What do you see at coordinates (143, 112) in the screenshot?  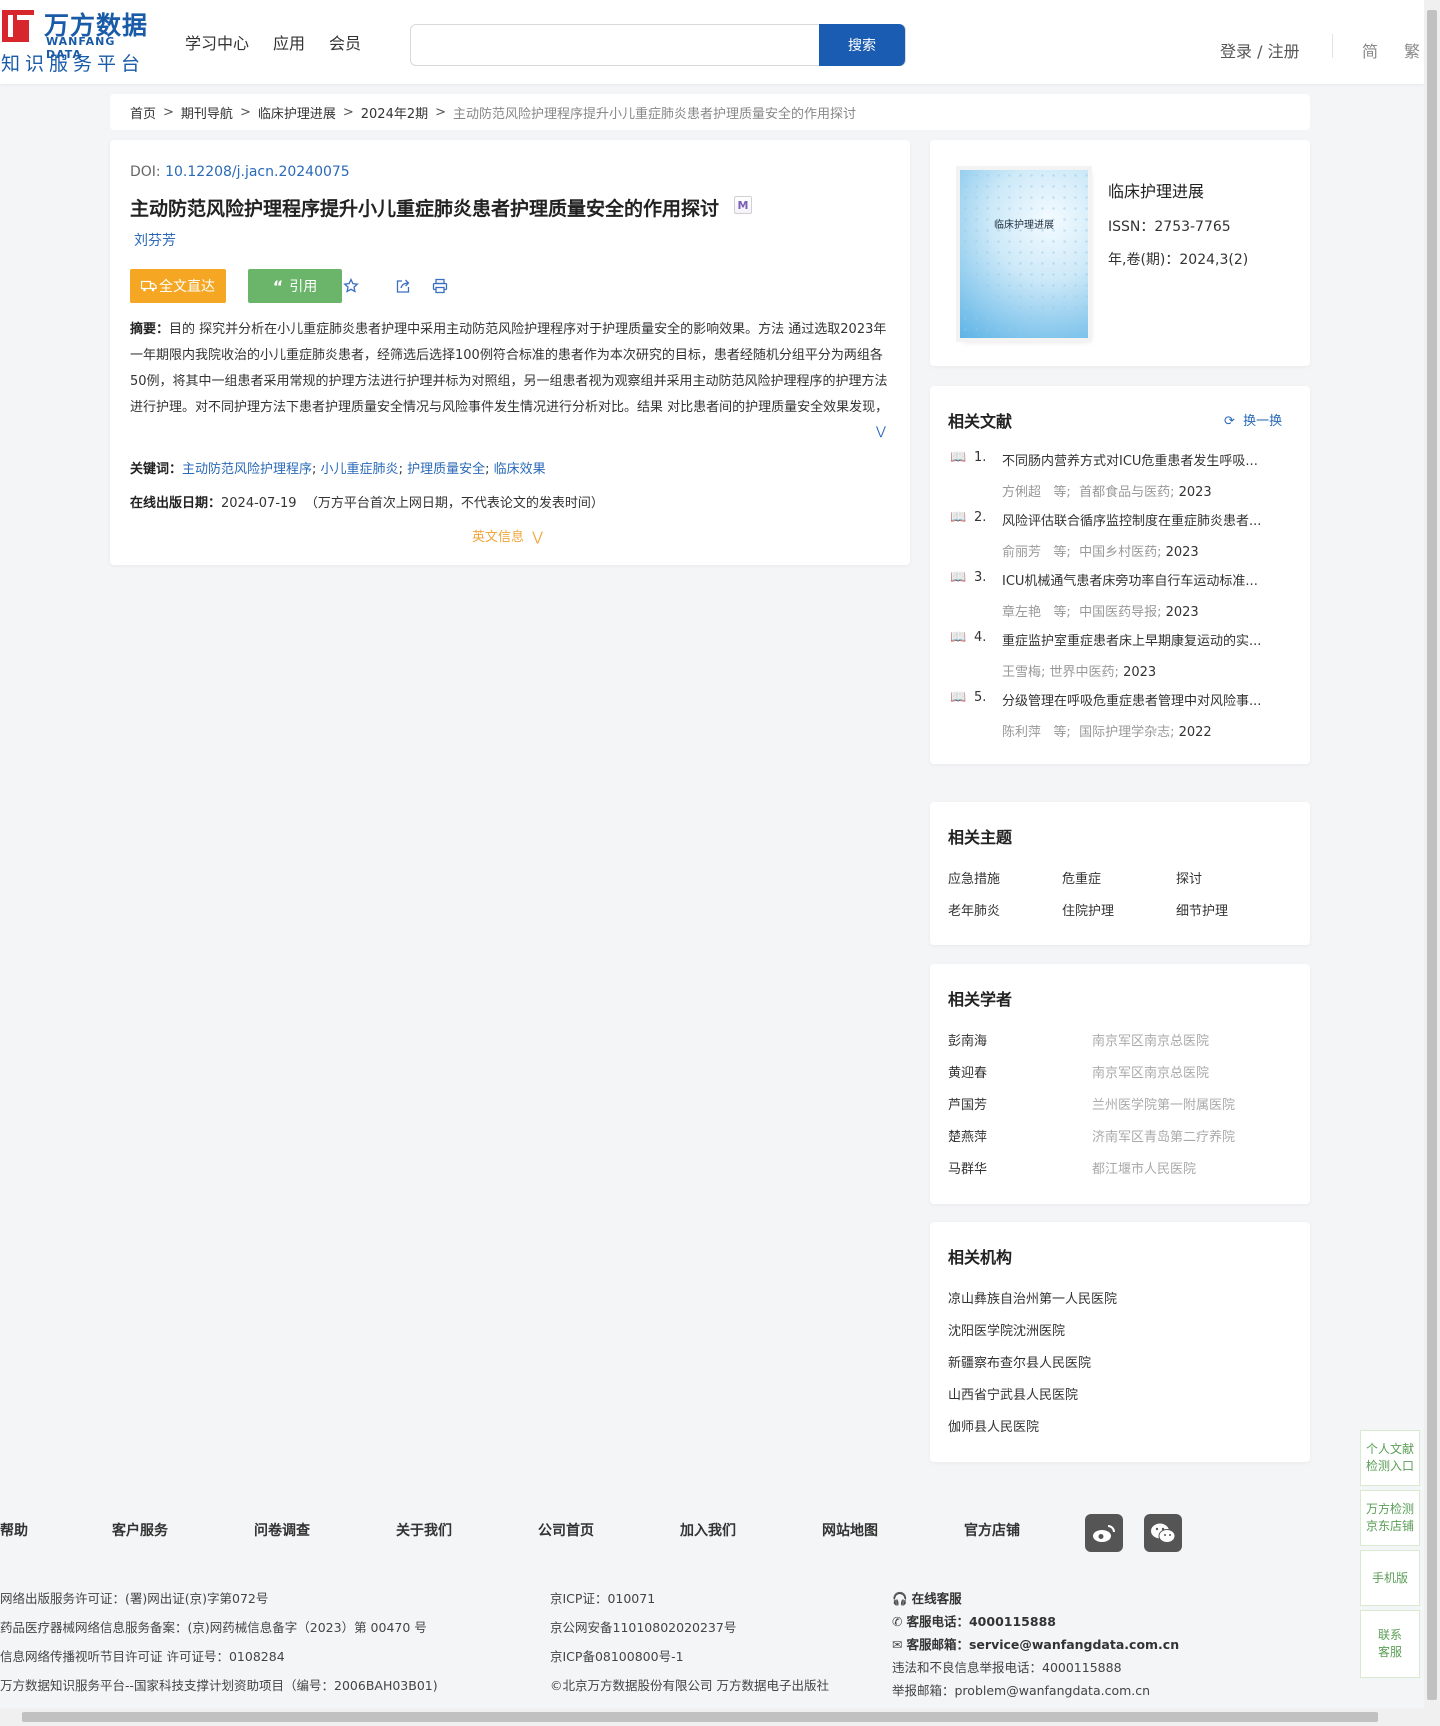 I see `breadcrumb-home: 首页` at bounding box center [143, 112].